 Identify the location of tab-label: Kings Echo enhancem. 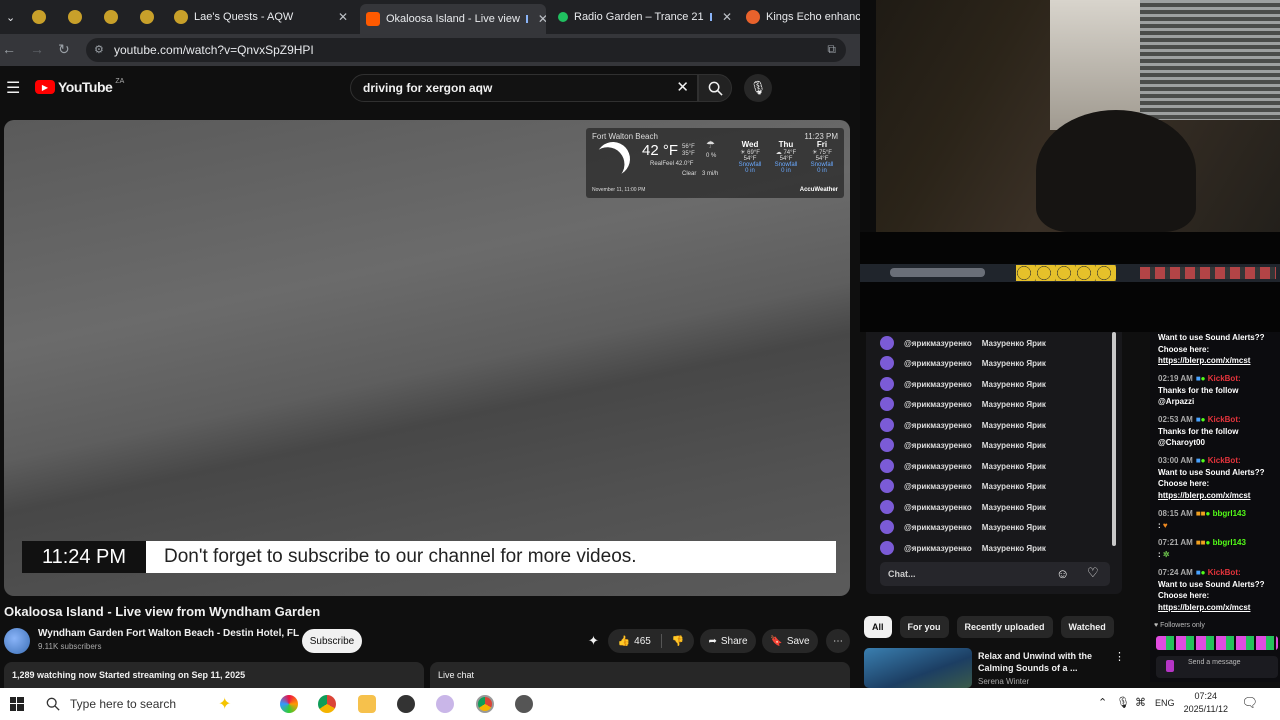
(813, 17).